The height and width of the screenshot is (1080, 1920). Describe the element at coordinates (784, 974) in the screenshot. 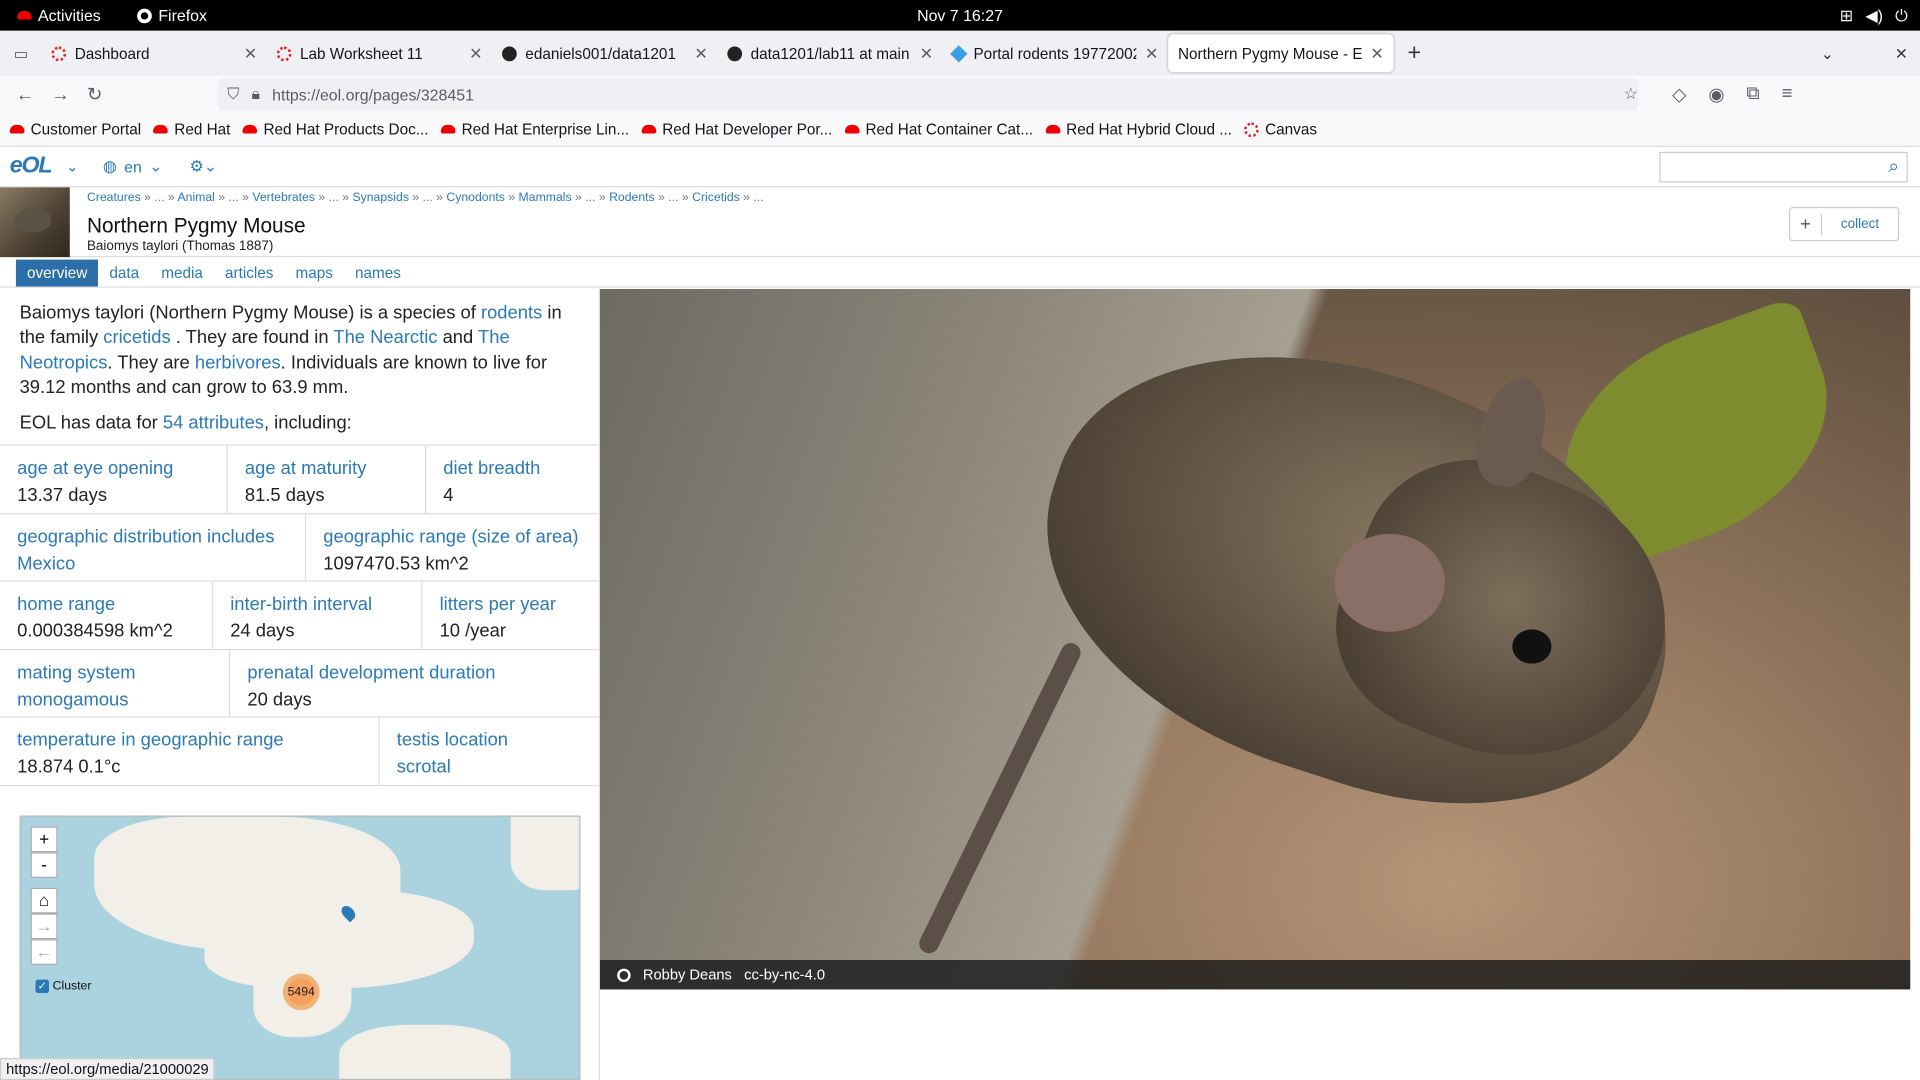

I see `photo-license: cc-by-nc-4.0` at that location.